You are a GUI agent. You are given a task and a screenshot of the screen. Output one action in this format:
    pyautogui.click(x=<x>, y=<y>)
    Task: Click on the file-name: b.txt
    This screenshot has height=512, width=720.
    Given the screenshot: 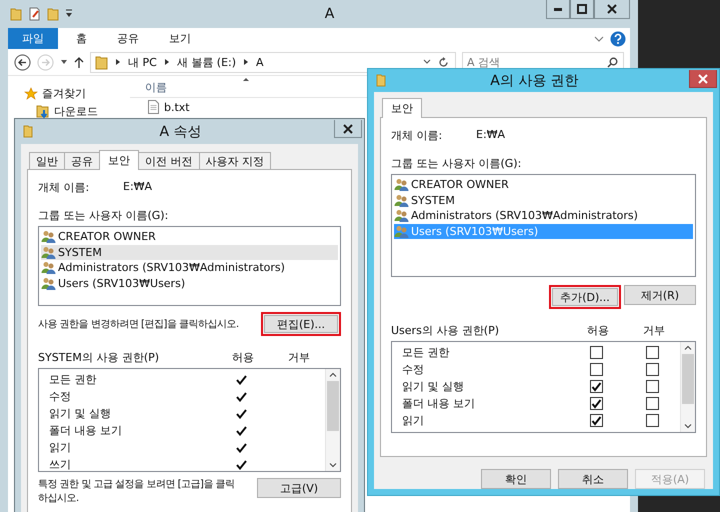 What is the action you would take?
    pyautogui.click(x=177, y=107)
    